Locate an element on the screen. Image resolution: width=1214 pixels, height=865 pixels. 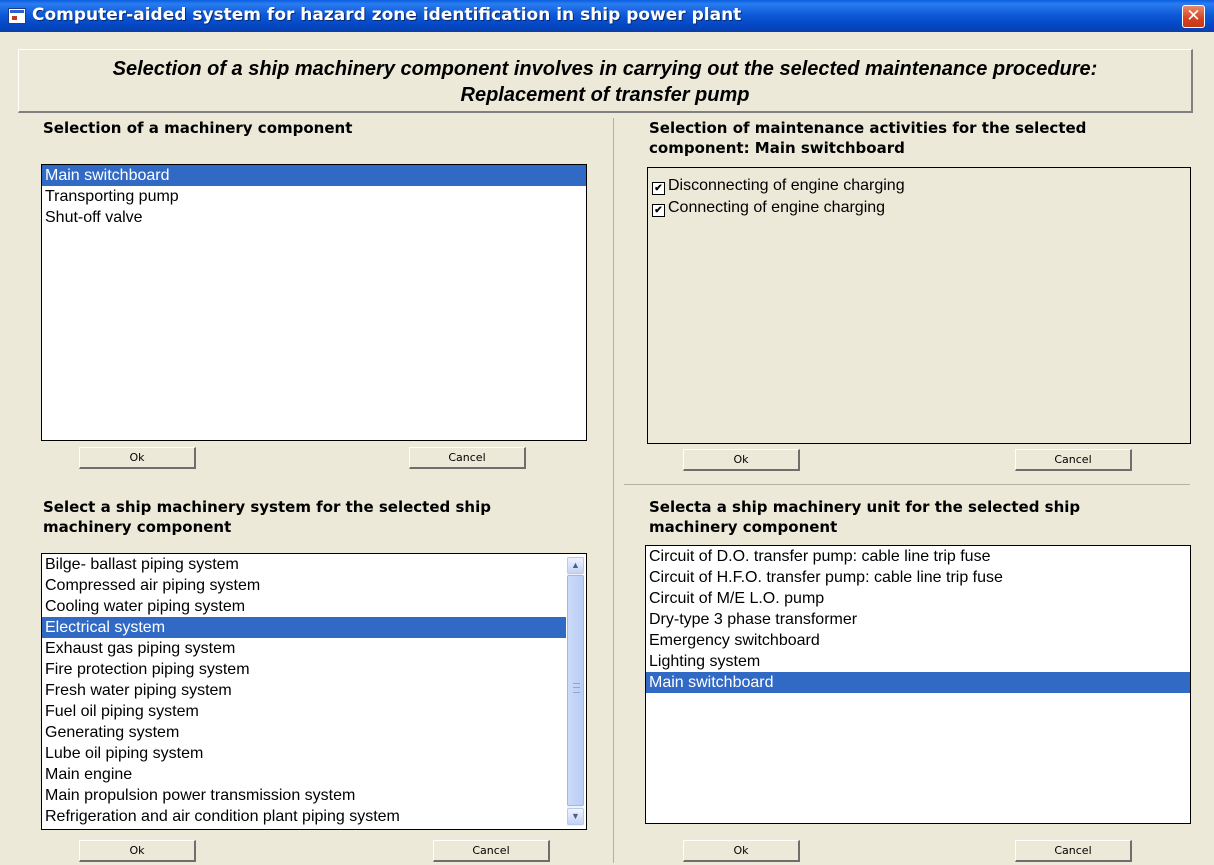
list-item: Fuel oil piping system is located at coordinates (304, 711).